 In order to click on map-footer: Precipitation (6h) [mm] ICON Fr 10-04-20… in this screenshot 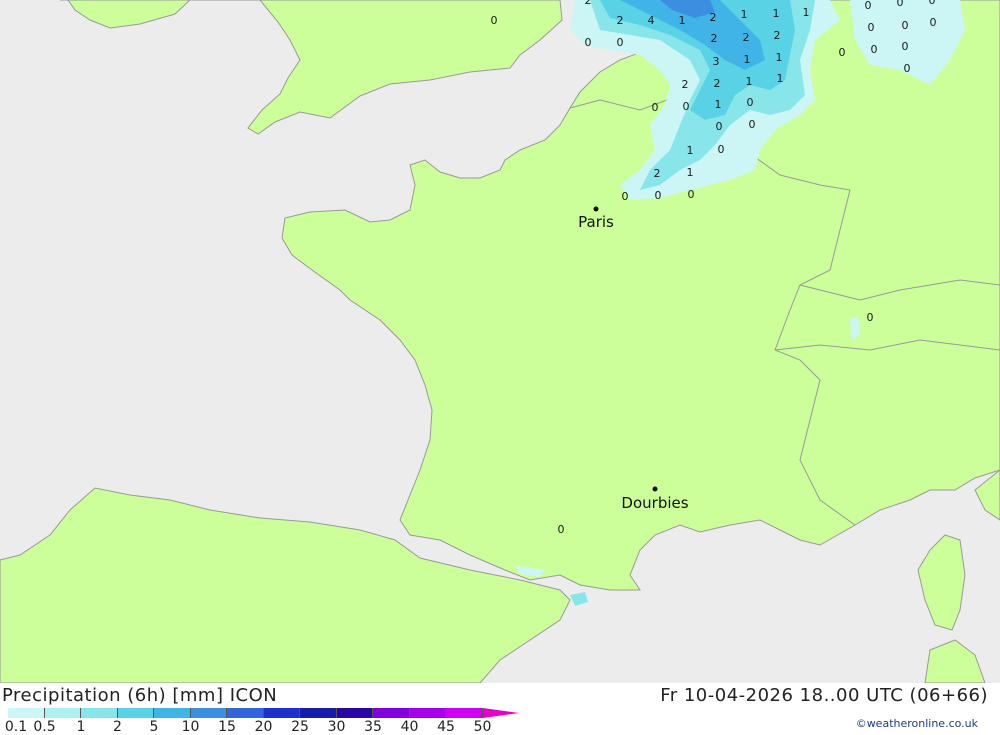, I will do `click(500, 709)`.